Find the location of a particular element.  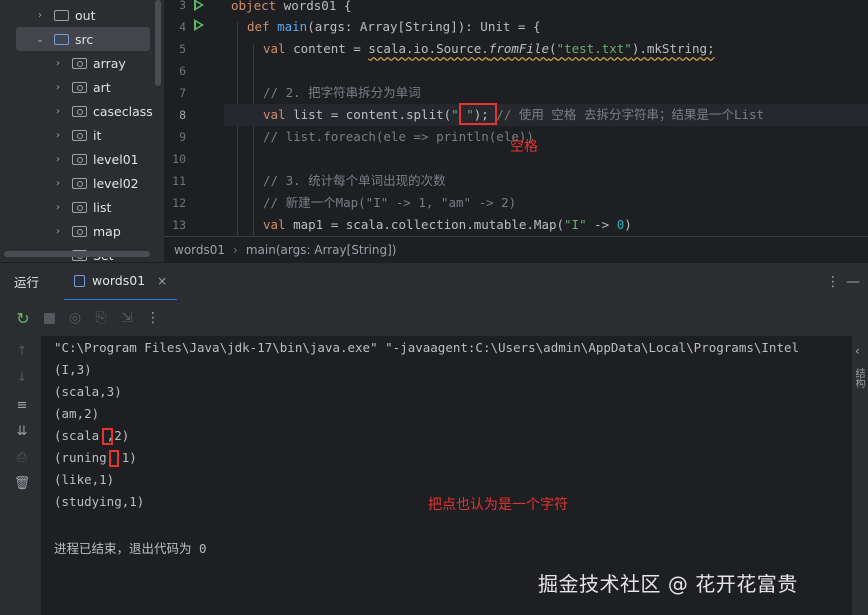

tree-item-level01: › level01 is located at coordinates (82, 159).